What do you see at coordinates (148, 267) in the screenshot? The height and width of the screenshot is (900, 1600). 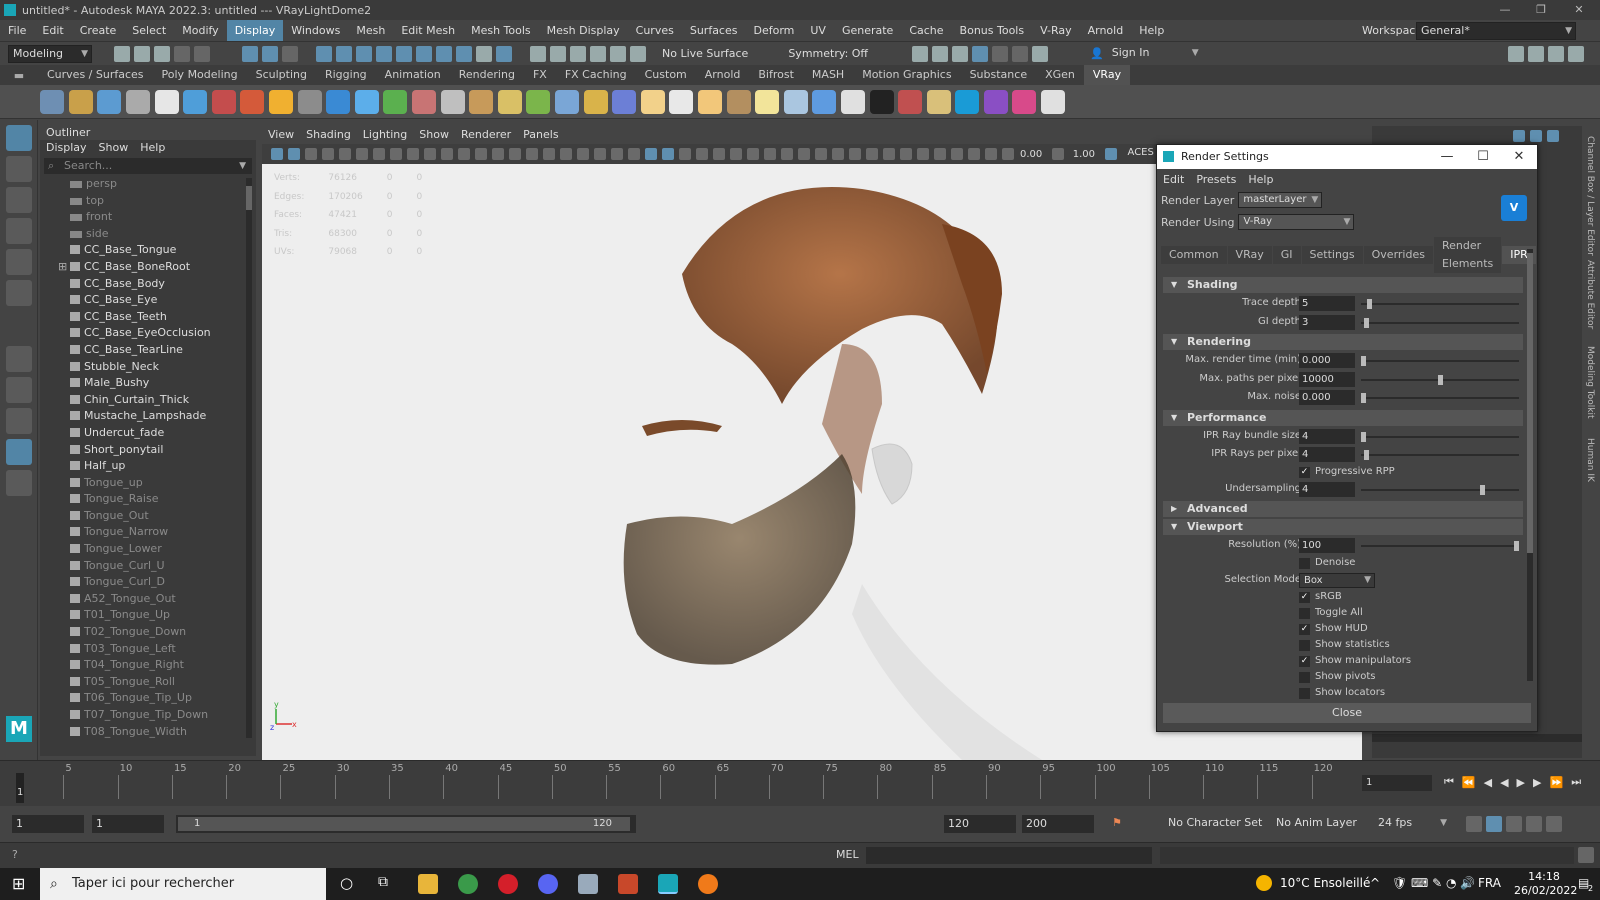 I see `outliner-item: ⊞ CC_Base_BoneRoot` at bounding box center [148, 267].